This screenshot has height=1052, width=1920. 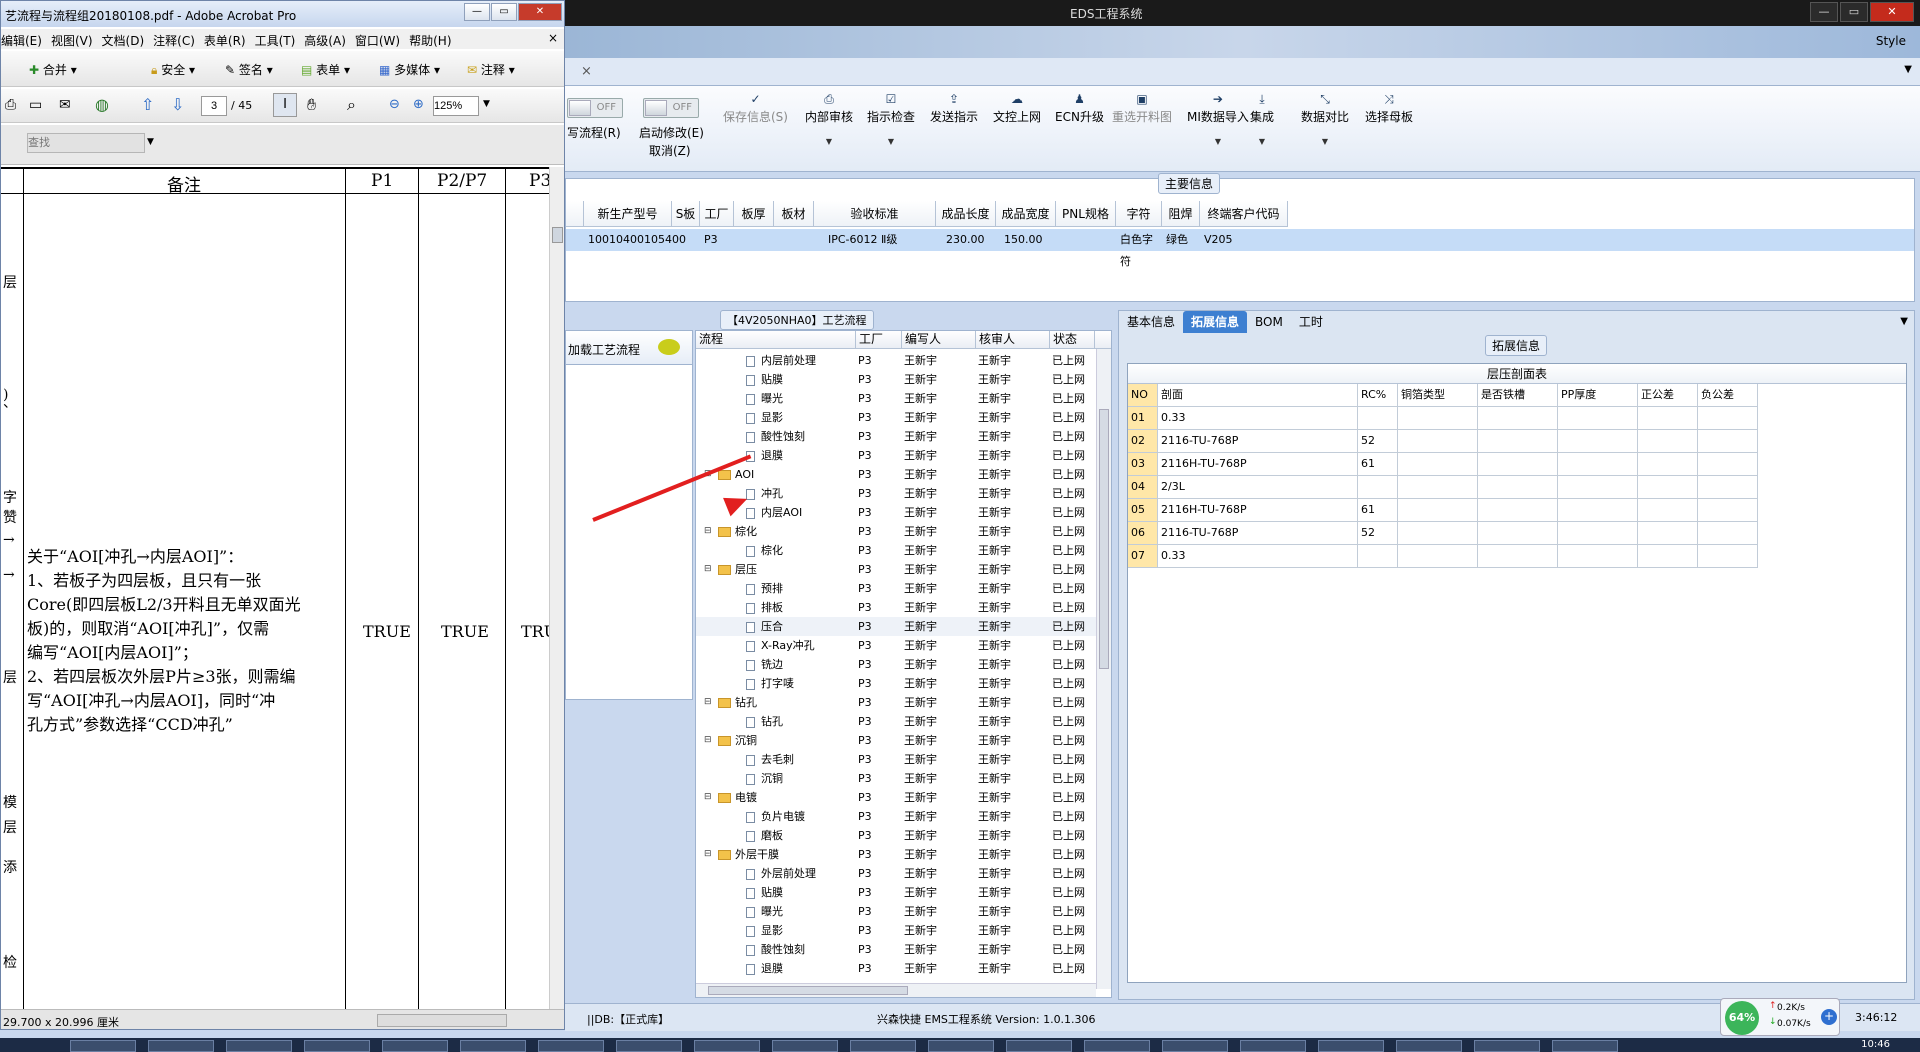 What do you see at coordinates (896, 588) in the screenshot?
I see `tree-row: 预排 P3 王新宇 王新宇 已上网` at bounding box center [896, 588].